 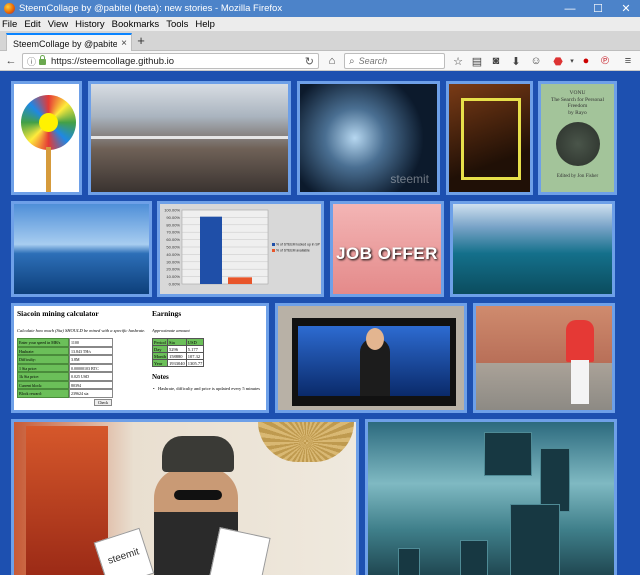 I want to click on url-bar: ⓘ https://steemcollage.github.io ↻, so click(x=170, y=61).